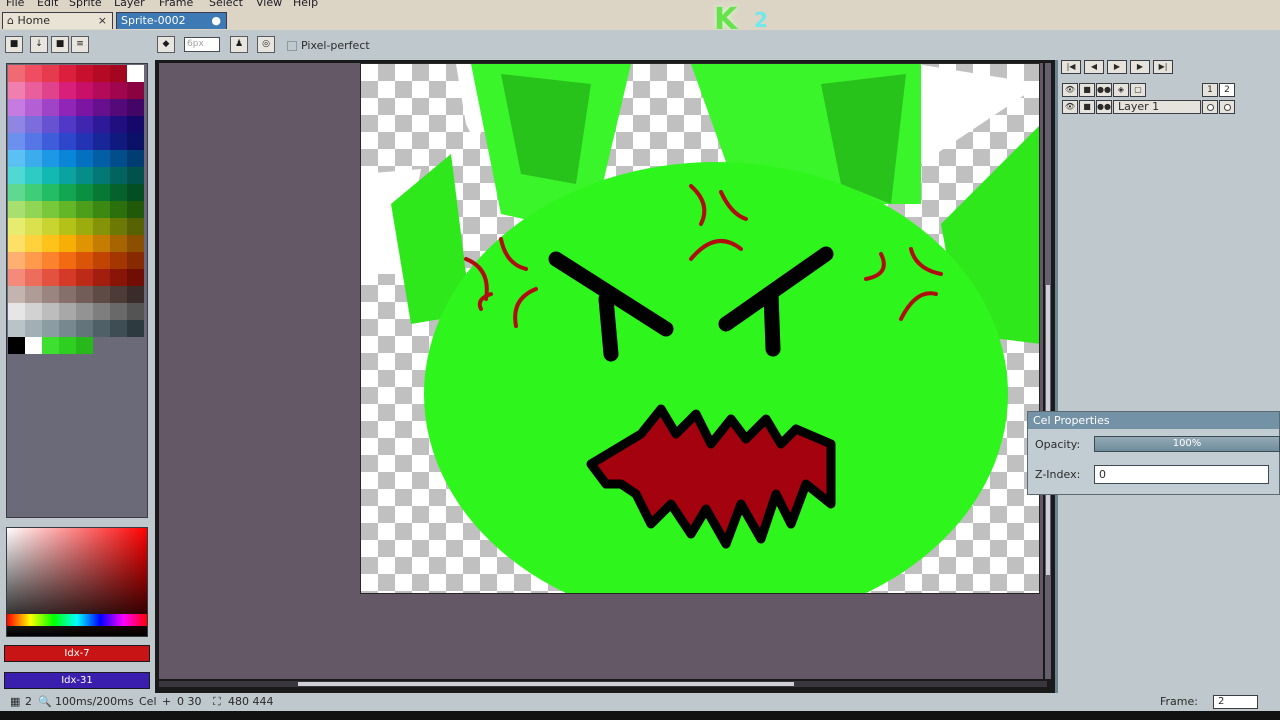 The height and width of the screenshot is (720, 1280). What do you see at coordinates (1094, 67) in the screenshot?
I see `previous-frame-icon: ◀` at bounding box center [1094, 67].